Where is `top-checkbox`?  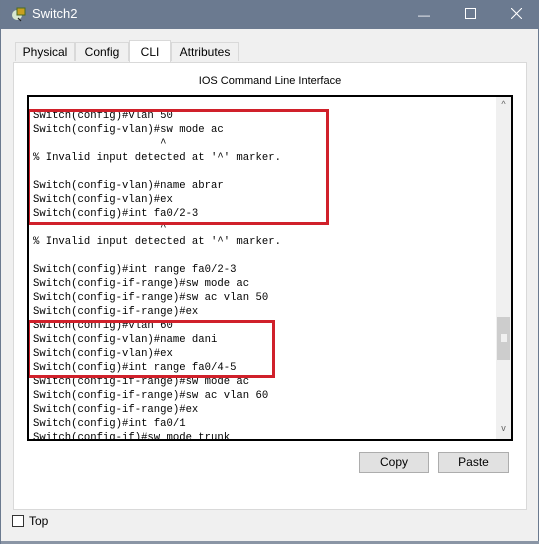 top-checkbox is located at coordinates (18, 521).